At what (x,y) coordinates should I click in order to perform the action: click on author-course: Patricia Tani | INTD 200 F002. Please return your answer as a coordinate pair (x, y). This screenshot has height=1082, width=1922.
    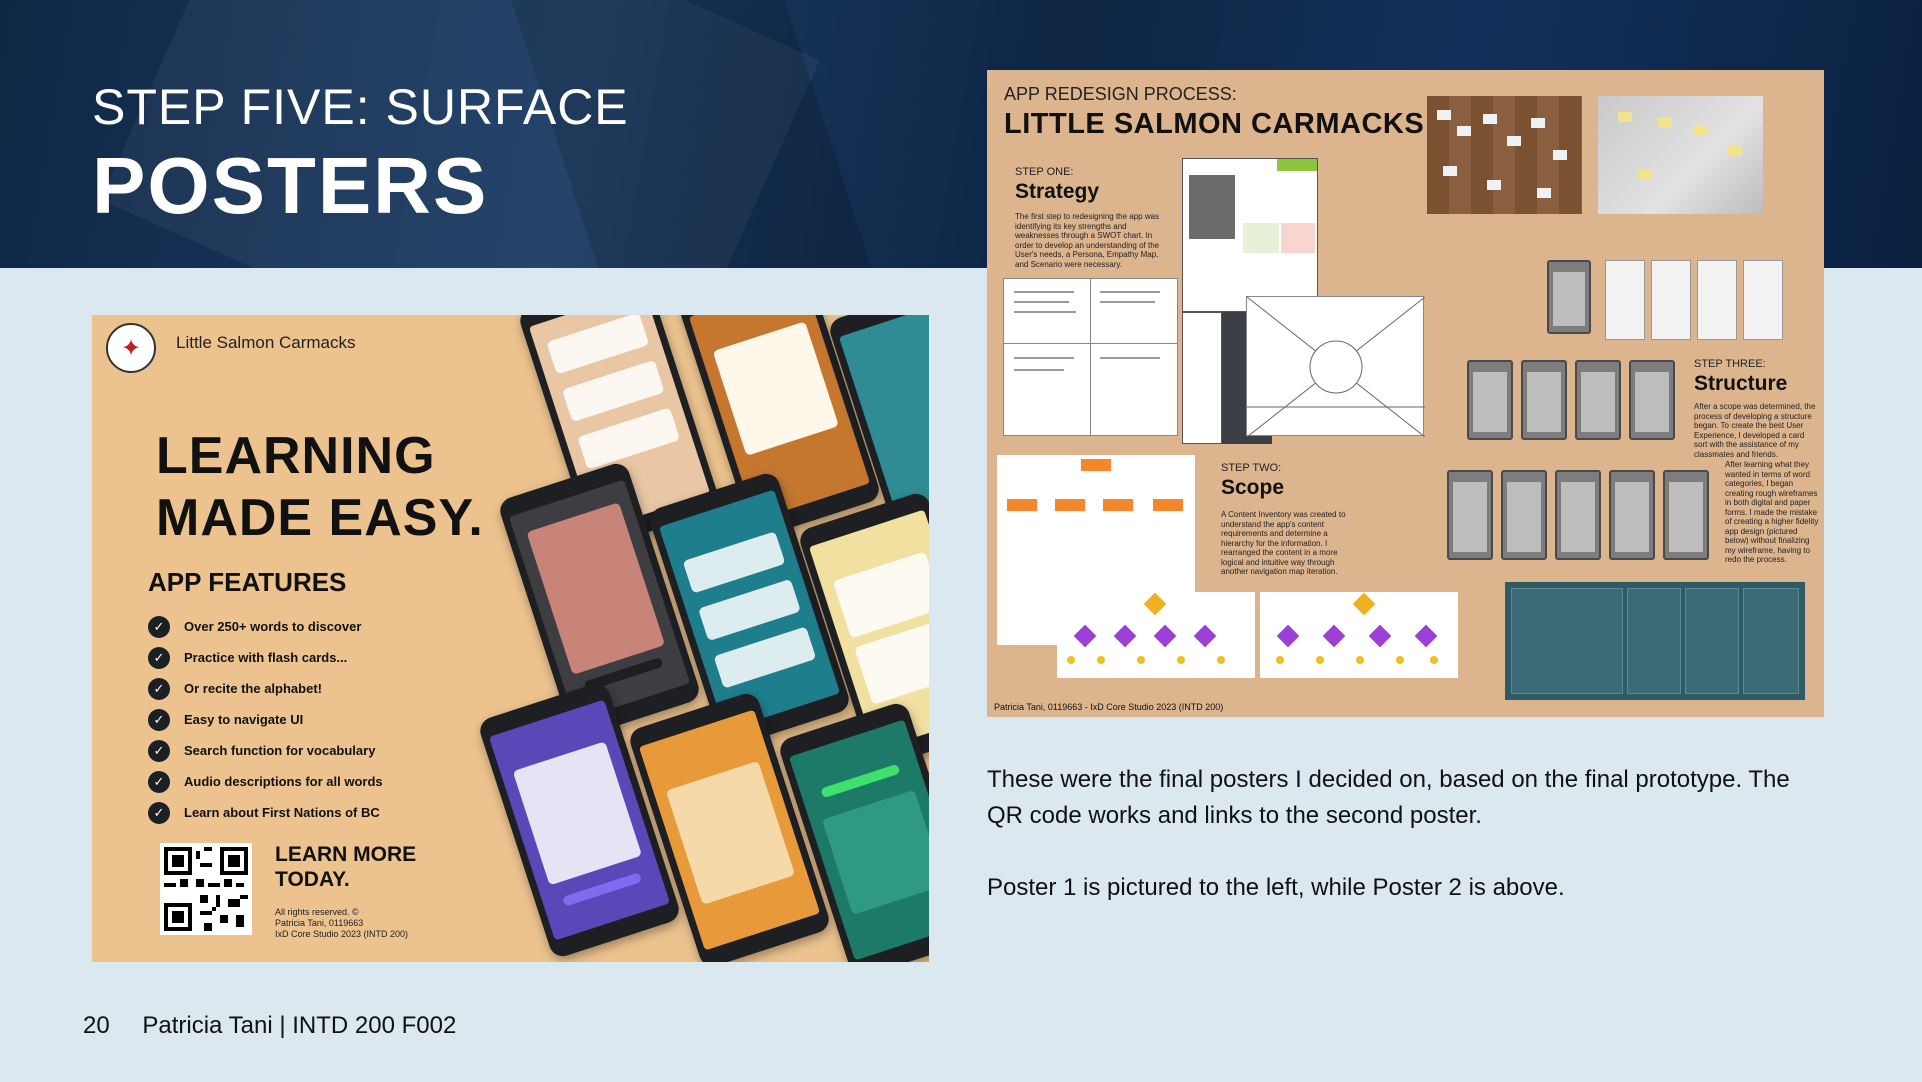
    Looking at the image, I should click on (299, 1025).